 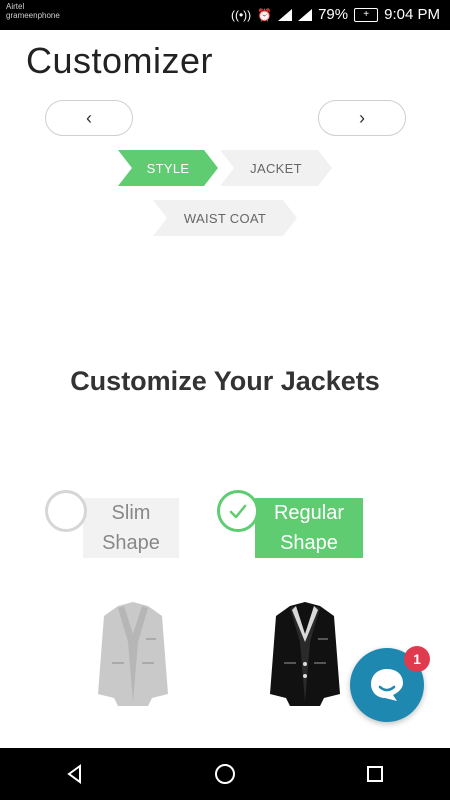 I want to click on hotspot-icon: ((•)), so click(x=241, y=14).